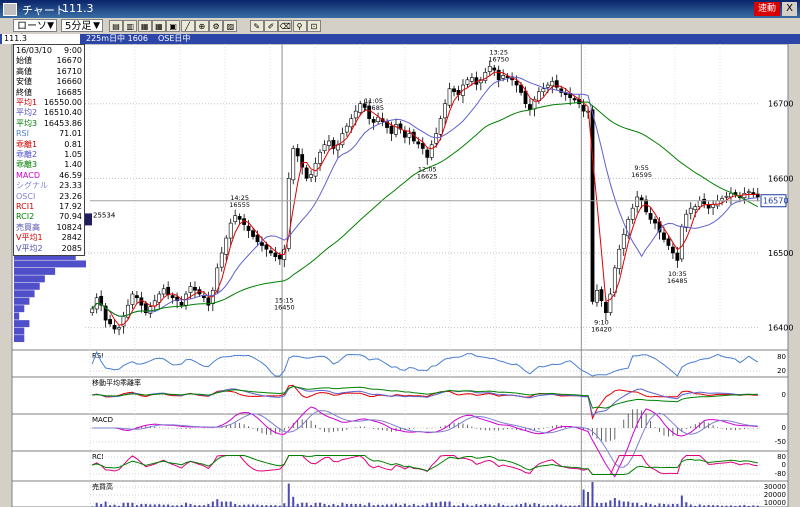 Image resolution: width=800 pixels, height=507 pixels. Describe the element at coordinates (27, 113) in the screenshot. I see `panel-label: 平均2` at that location.